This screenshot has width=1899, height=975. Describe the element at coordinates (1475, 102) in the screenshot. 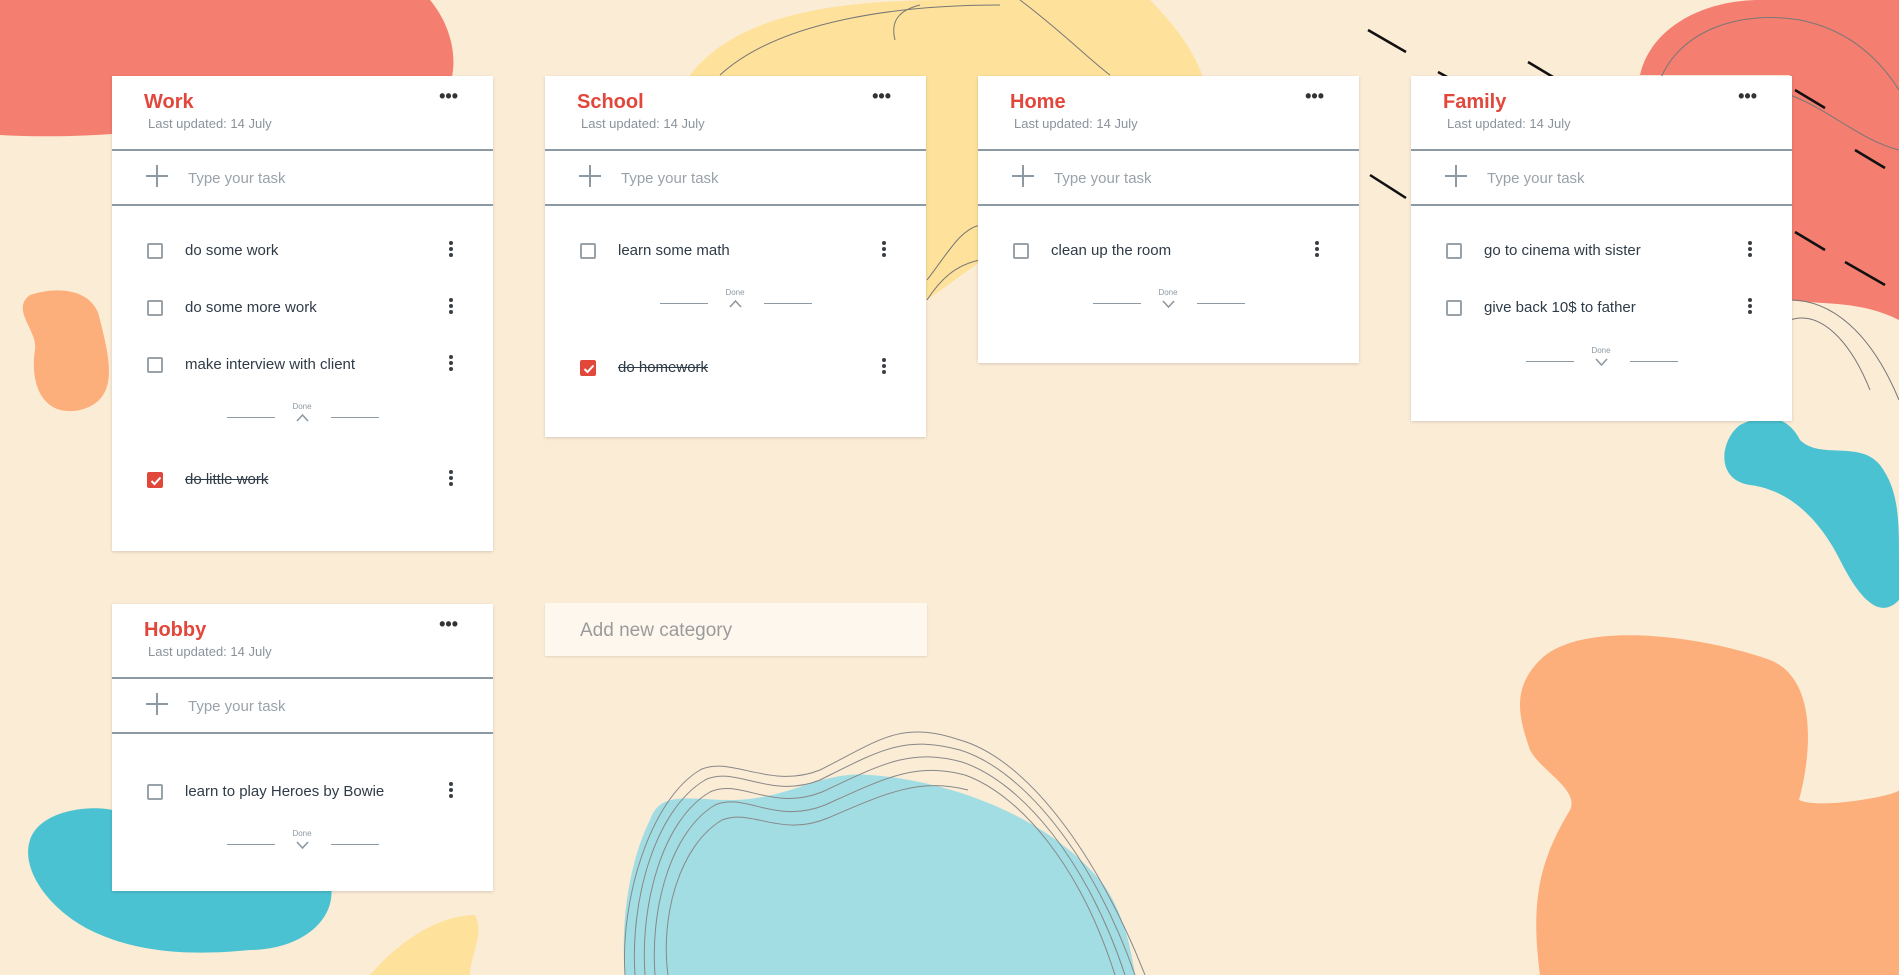

I see `card-title: Family` at that location.